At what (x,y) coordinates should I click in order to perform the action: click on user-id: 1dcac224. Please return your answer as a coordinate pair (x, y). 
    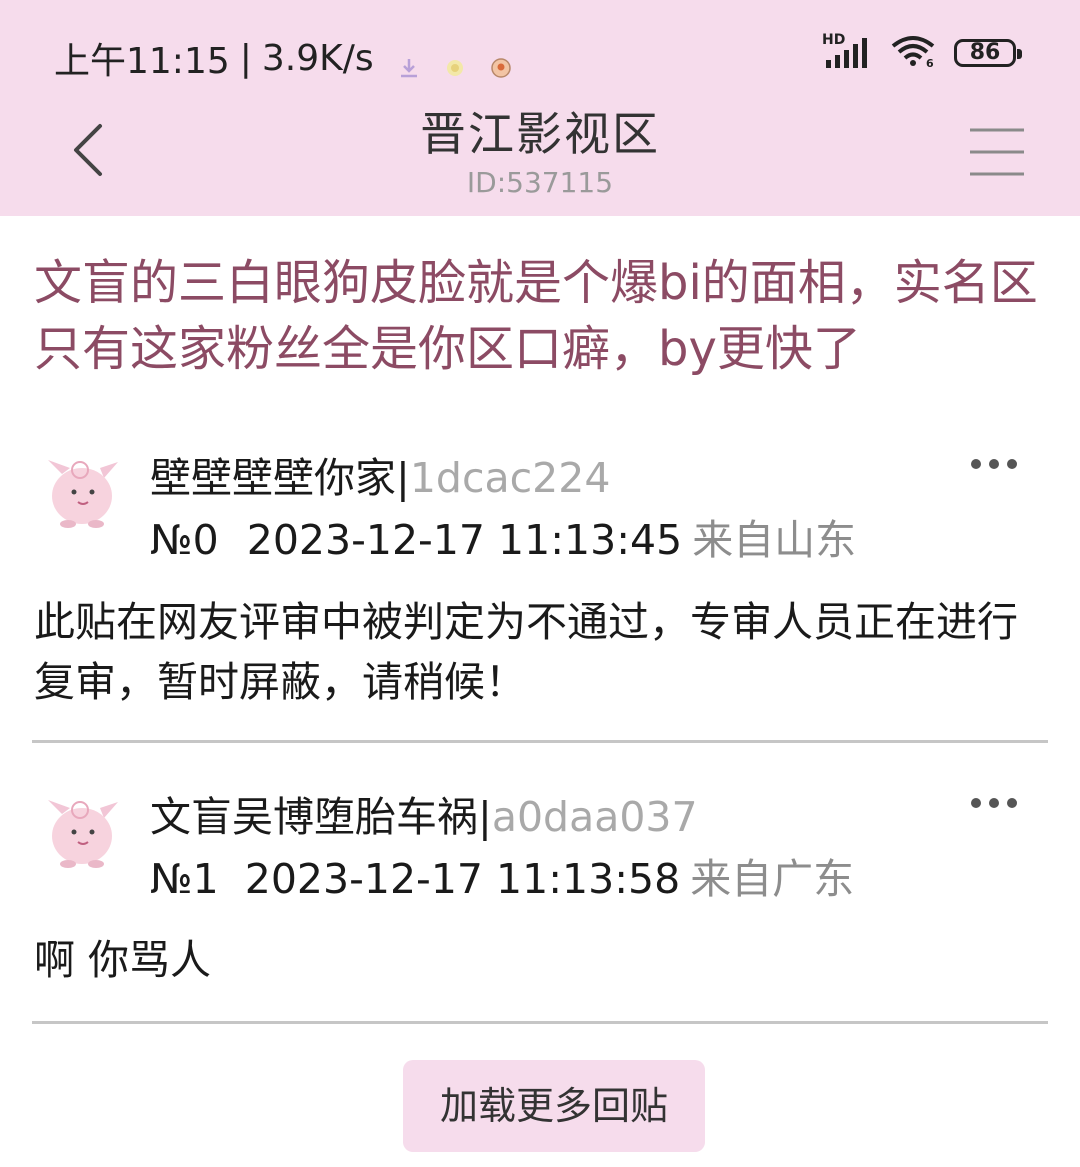
    Looking at the image, I should click on (510, 478).